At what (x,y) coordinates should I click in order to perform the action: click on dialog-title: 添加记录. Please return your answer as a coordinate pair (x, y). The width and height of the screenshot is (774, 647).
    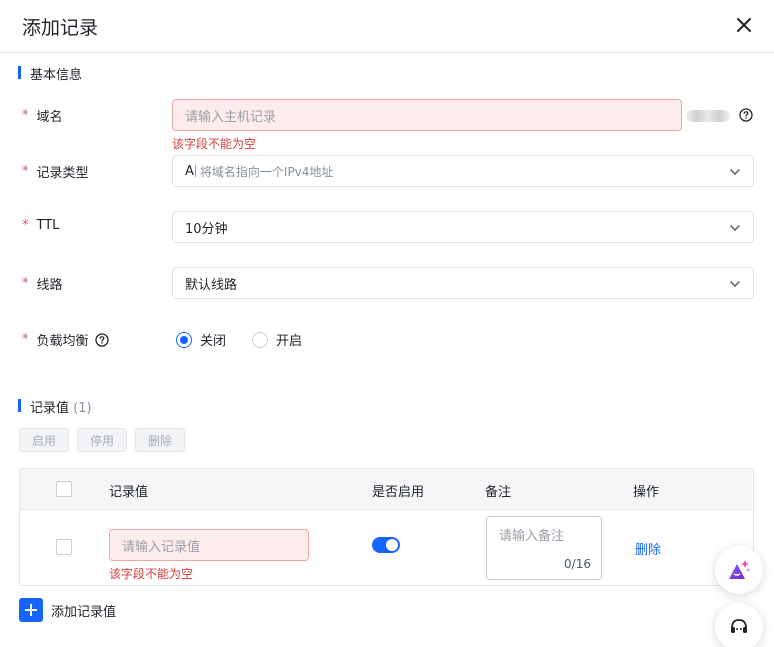
    Looking at the image, I should click on (60, 28).